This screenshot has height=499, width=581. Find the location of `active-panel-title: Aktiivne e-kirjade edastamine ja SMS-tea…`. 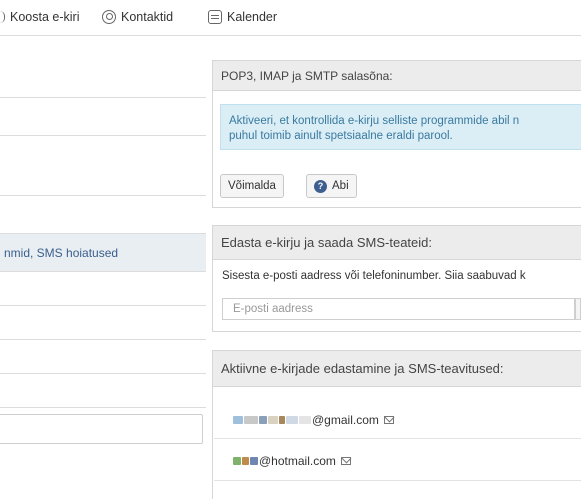

active-panel-title: Aktiivne e-kirjade edastamine ja SMS-tea… is located at coordinates (397, 369).